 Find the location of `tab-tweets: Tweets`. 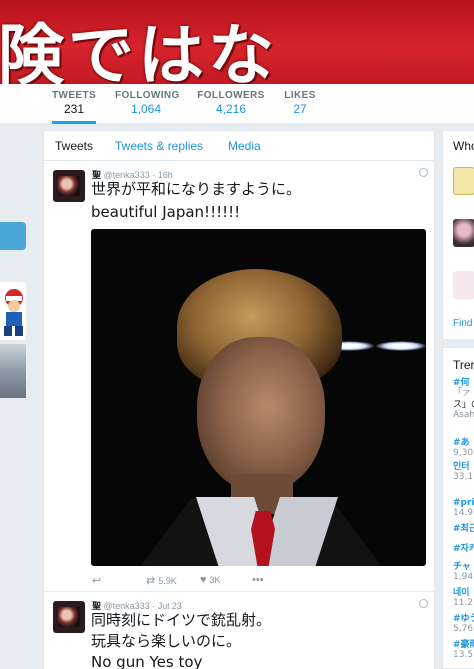

tab-tweets: Tweets is located at coordinates (74, 146).